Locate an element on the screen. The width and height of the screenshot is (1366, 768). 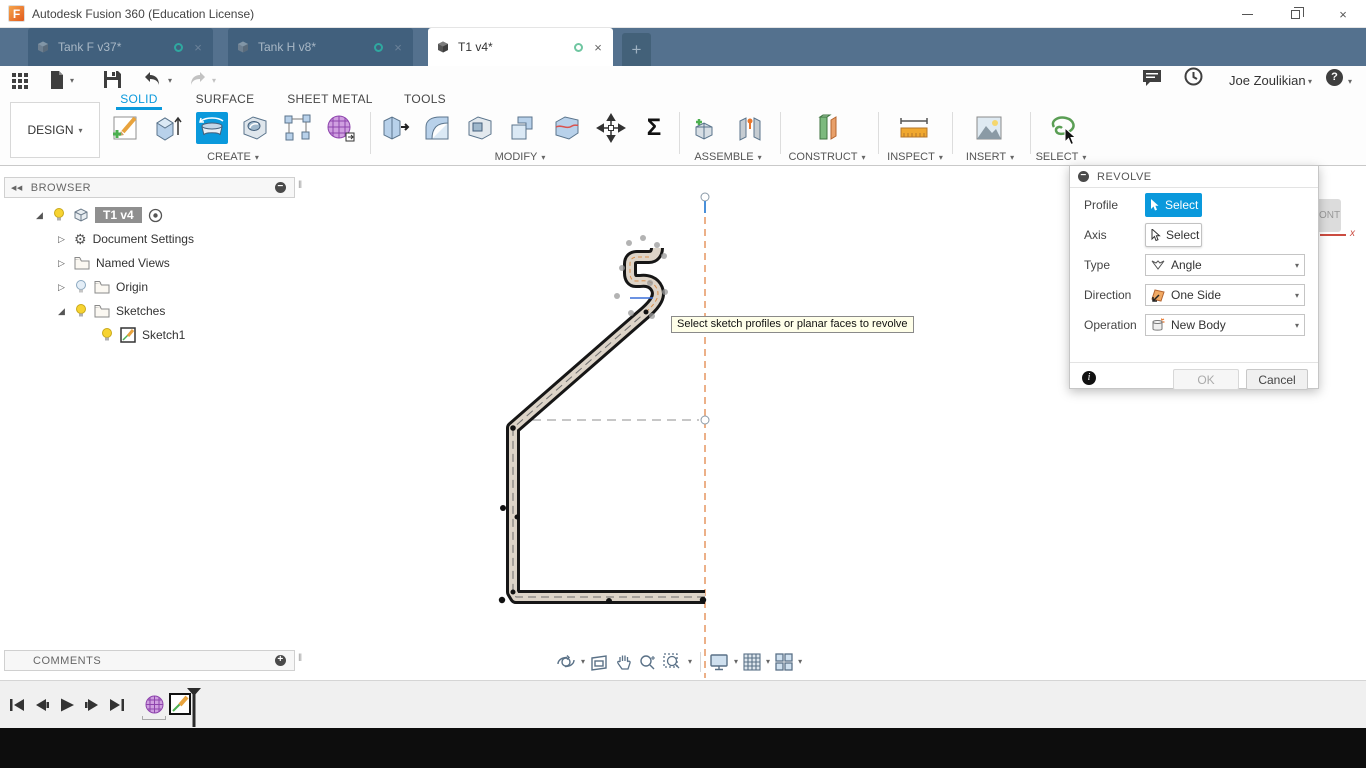
windows-taskbar is located at coordinates (683, 748).